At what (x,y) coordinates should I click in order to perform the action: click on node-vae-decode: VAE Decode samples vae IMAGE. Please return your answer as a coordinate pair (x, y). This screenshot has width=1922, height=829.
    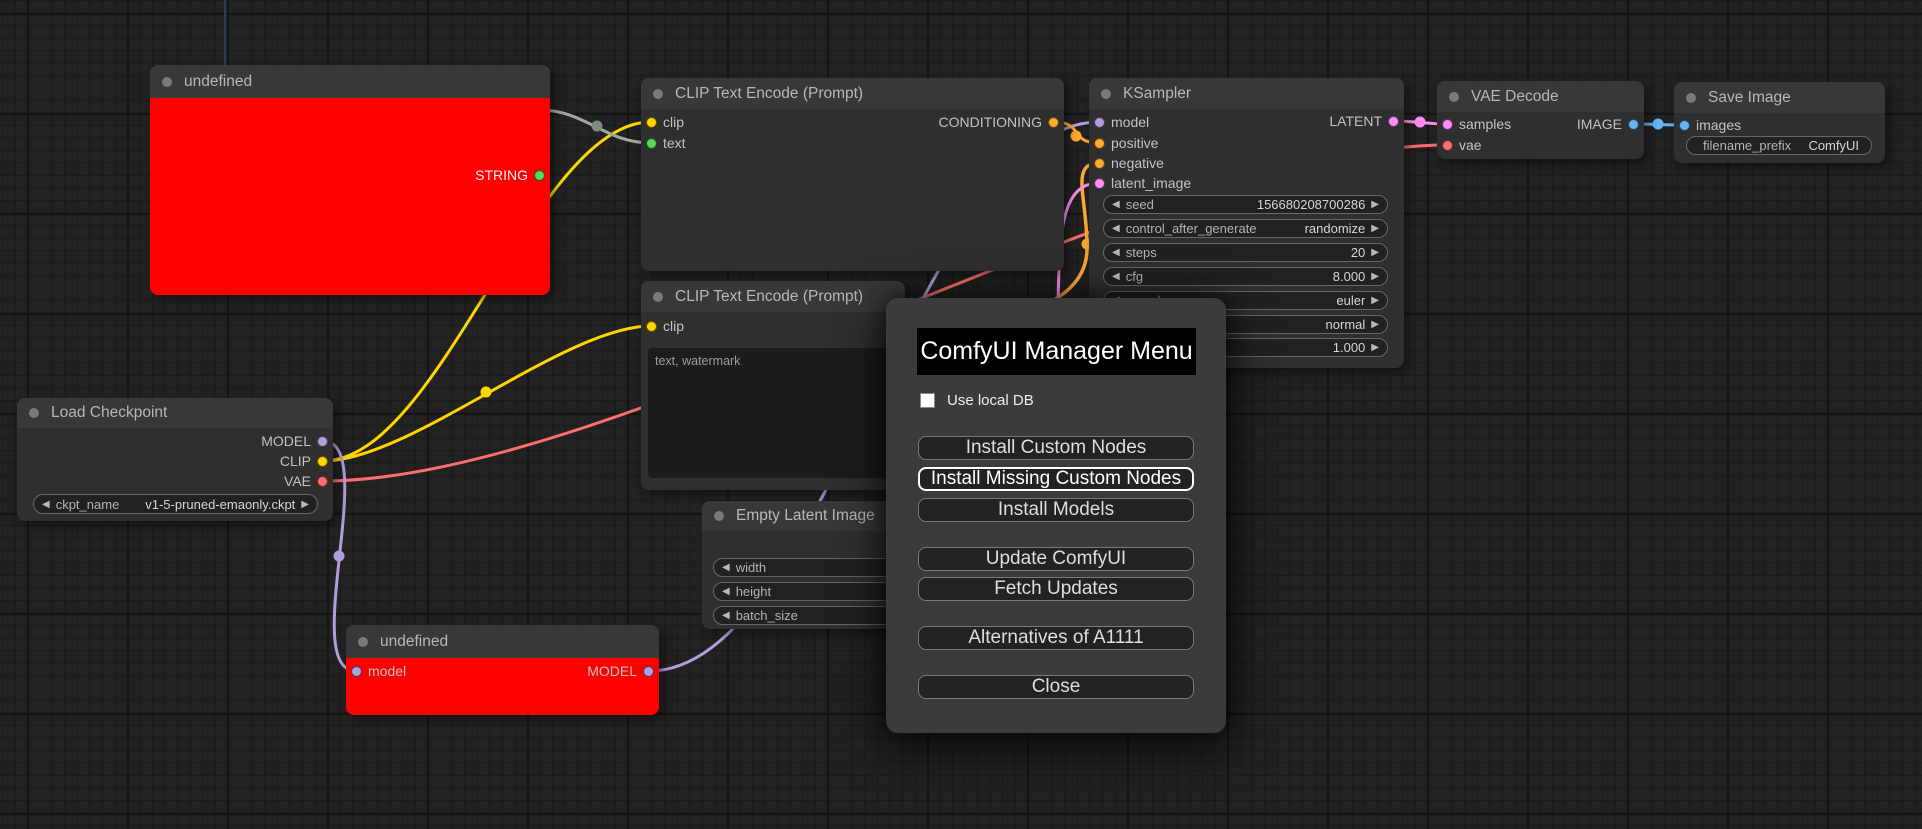
    Looking at the image, I should click on (1540, 120).